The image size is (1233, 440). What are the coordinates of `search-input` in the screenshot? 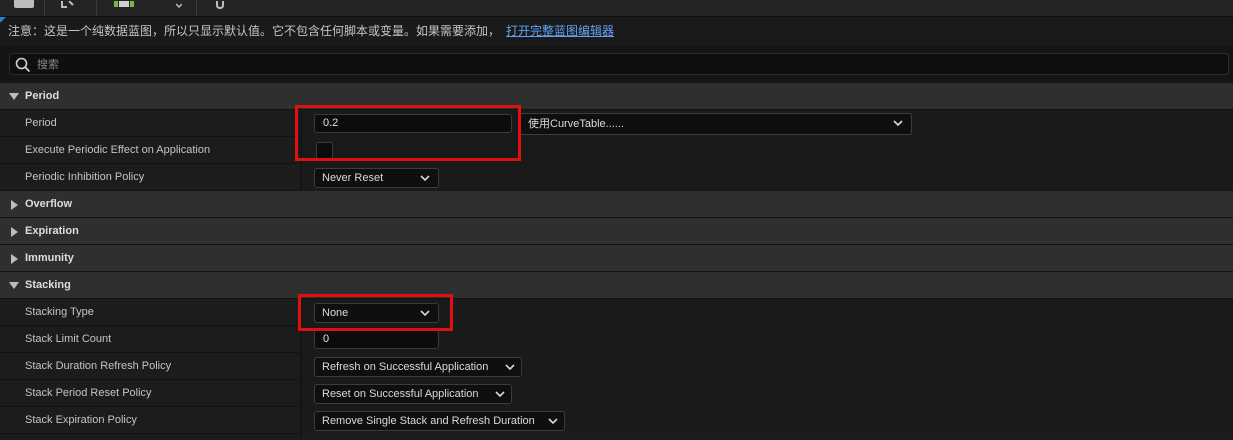 It's located at (627, 64).